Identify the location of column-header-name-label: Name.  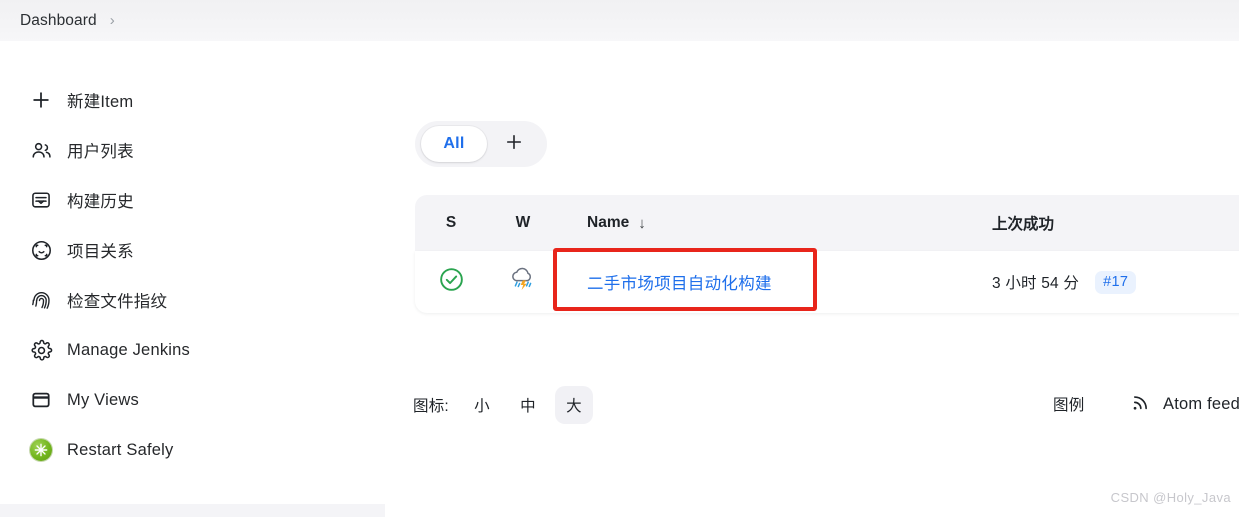
(608, 222).